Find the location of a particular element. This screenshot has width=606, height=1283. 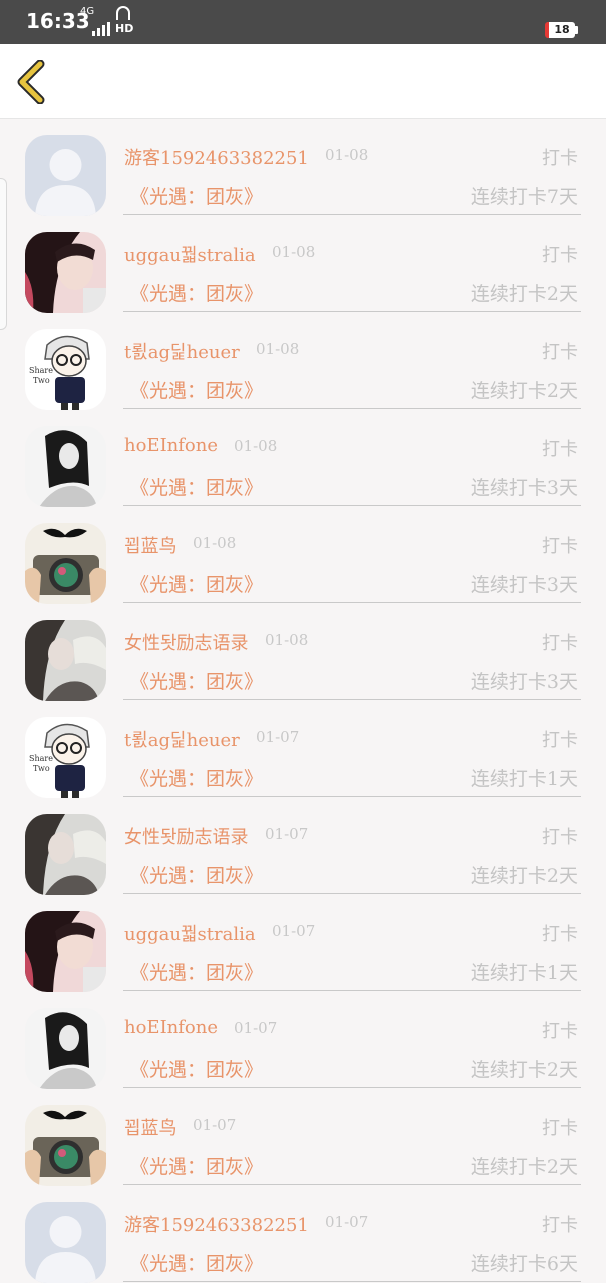

battery-icon: 18 is located at coordinates (560, 30).